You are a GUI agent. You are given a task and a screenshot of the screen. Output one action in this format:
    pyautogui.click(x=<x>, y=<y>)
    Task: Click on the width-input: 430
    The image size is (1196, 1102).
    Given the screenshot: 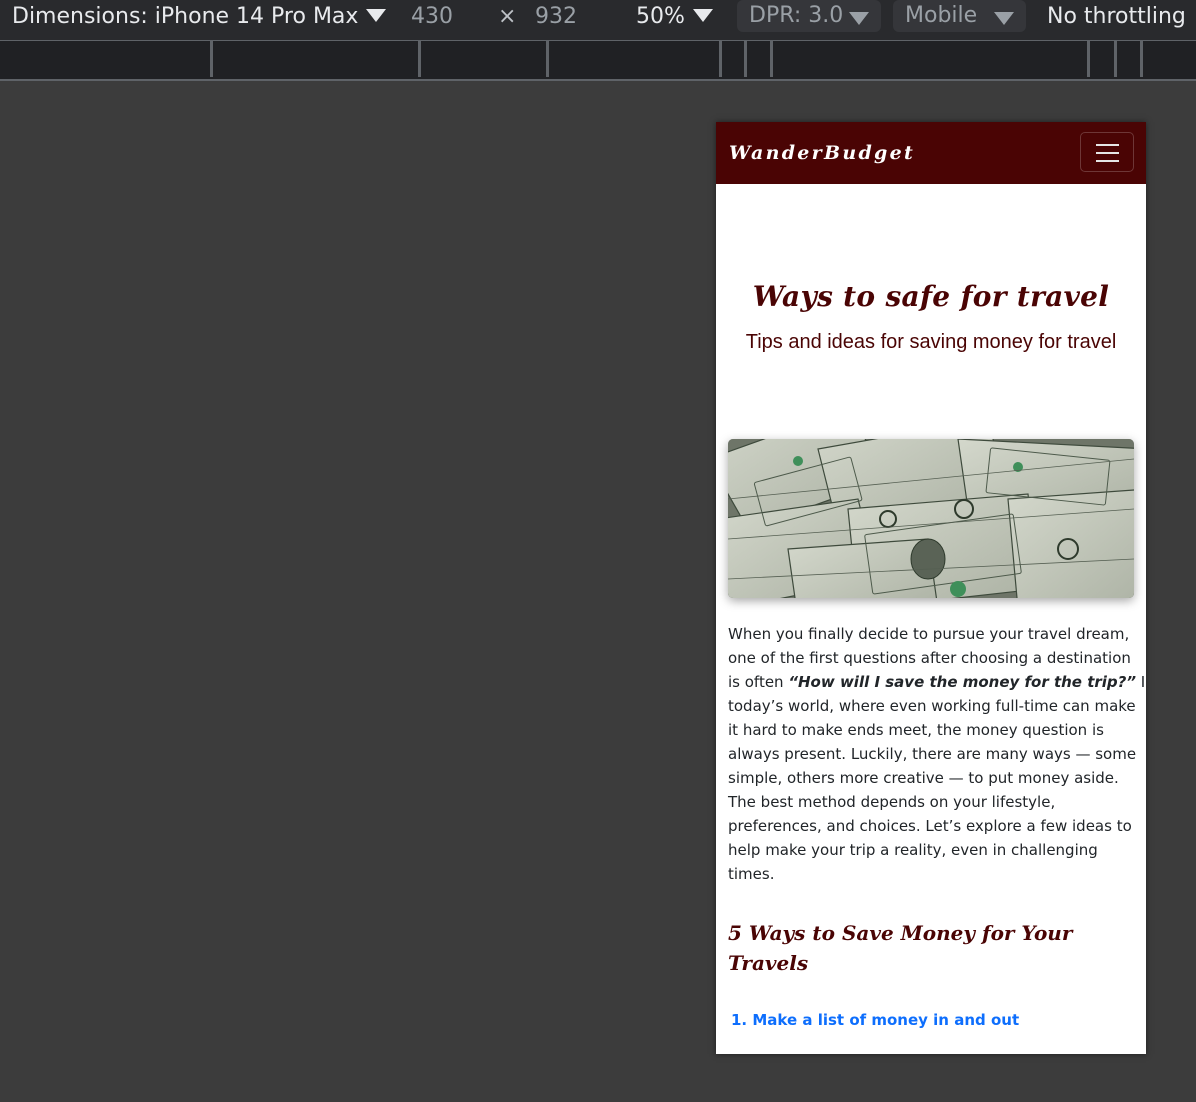 What is the action you would take?
    pyautogui.click(x=432, y=17)
    